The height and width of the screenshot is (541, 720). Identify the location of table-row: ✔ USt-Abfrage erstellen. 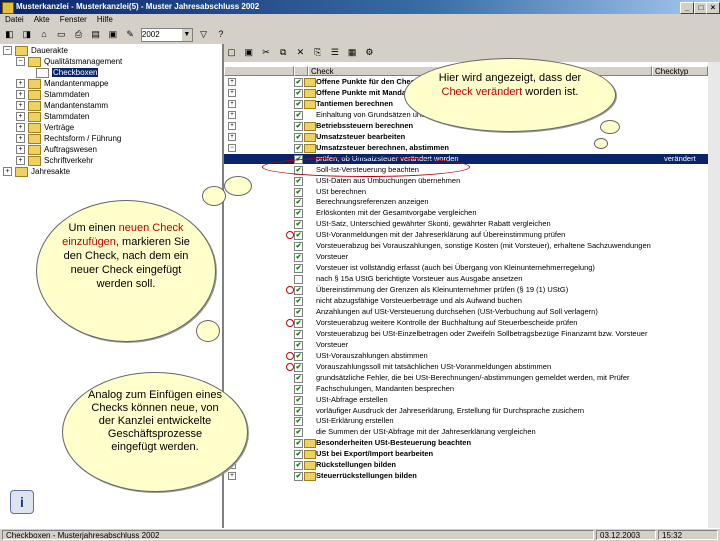
(472, 400).